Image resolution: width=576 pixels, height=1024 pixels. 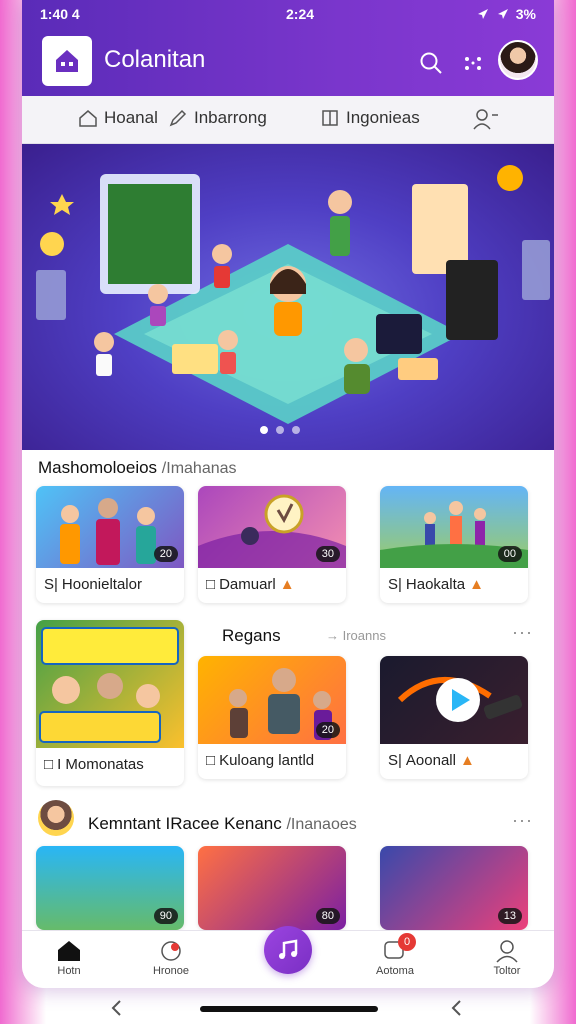 I want to click on poster-illustration, so click(x=109, y=685).